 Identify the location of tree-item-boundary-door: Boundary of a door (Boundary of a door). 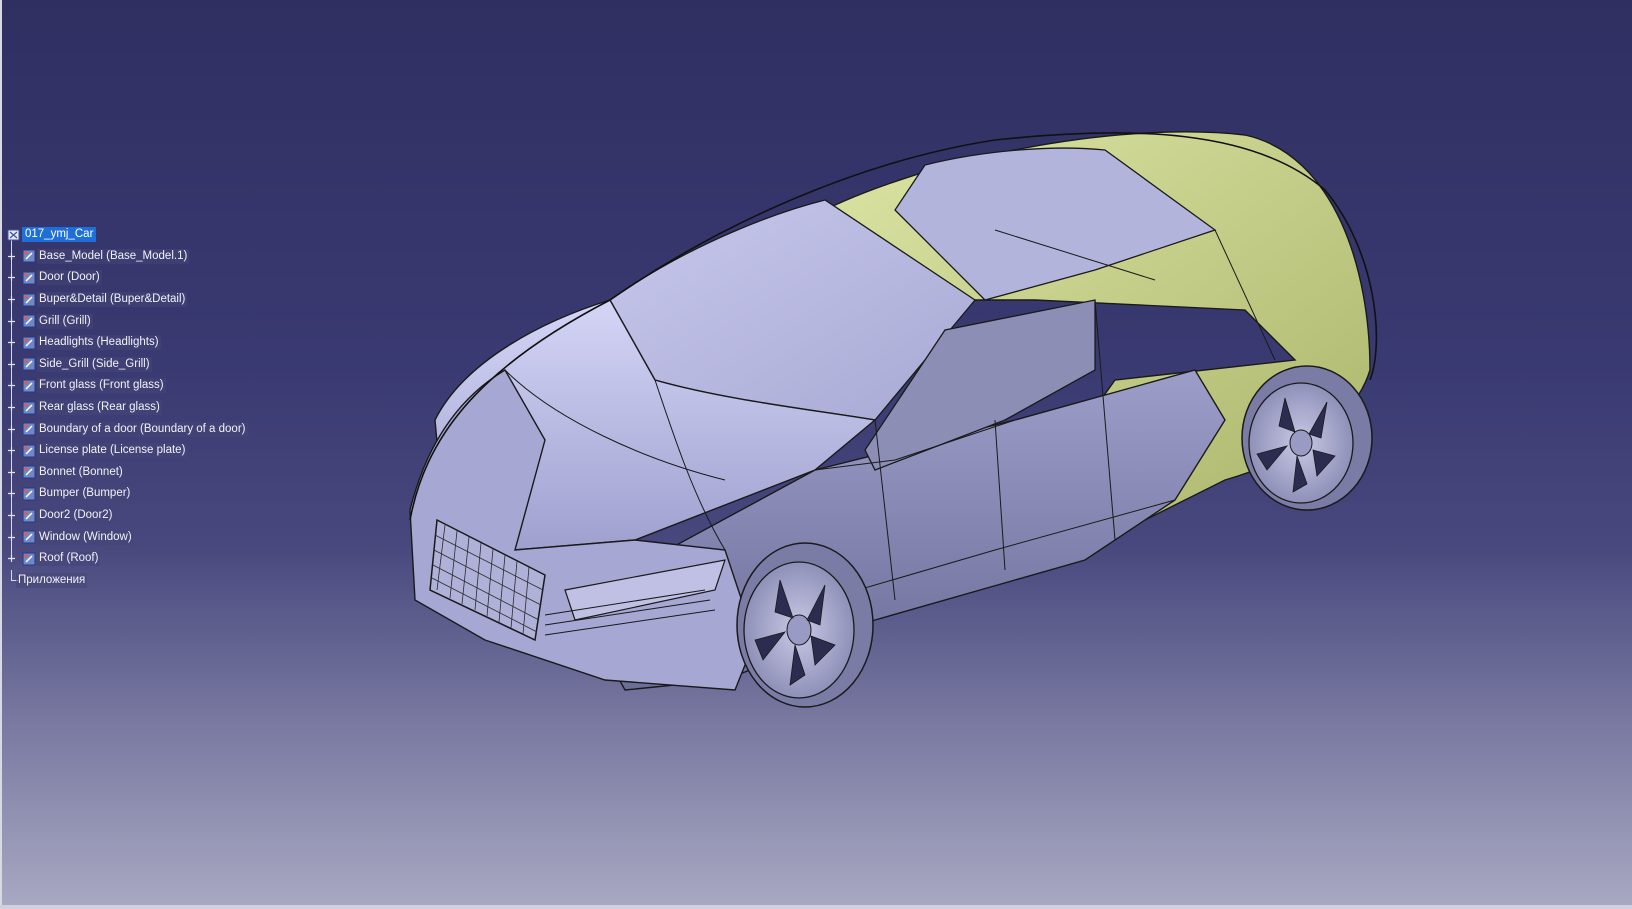
(134, 429).